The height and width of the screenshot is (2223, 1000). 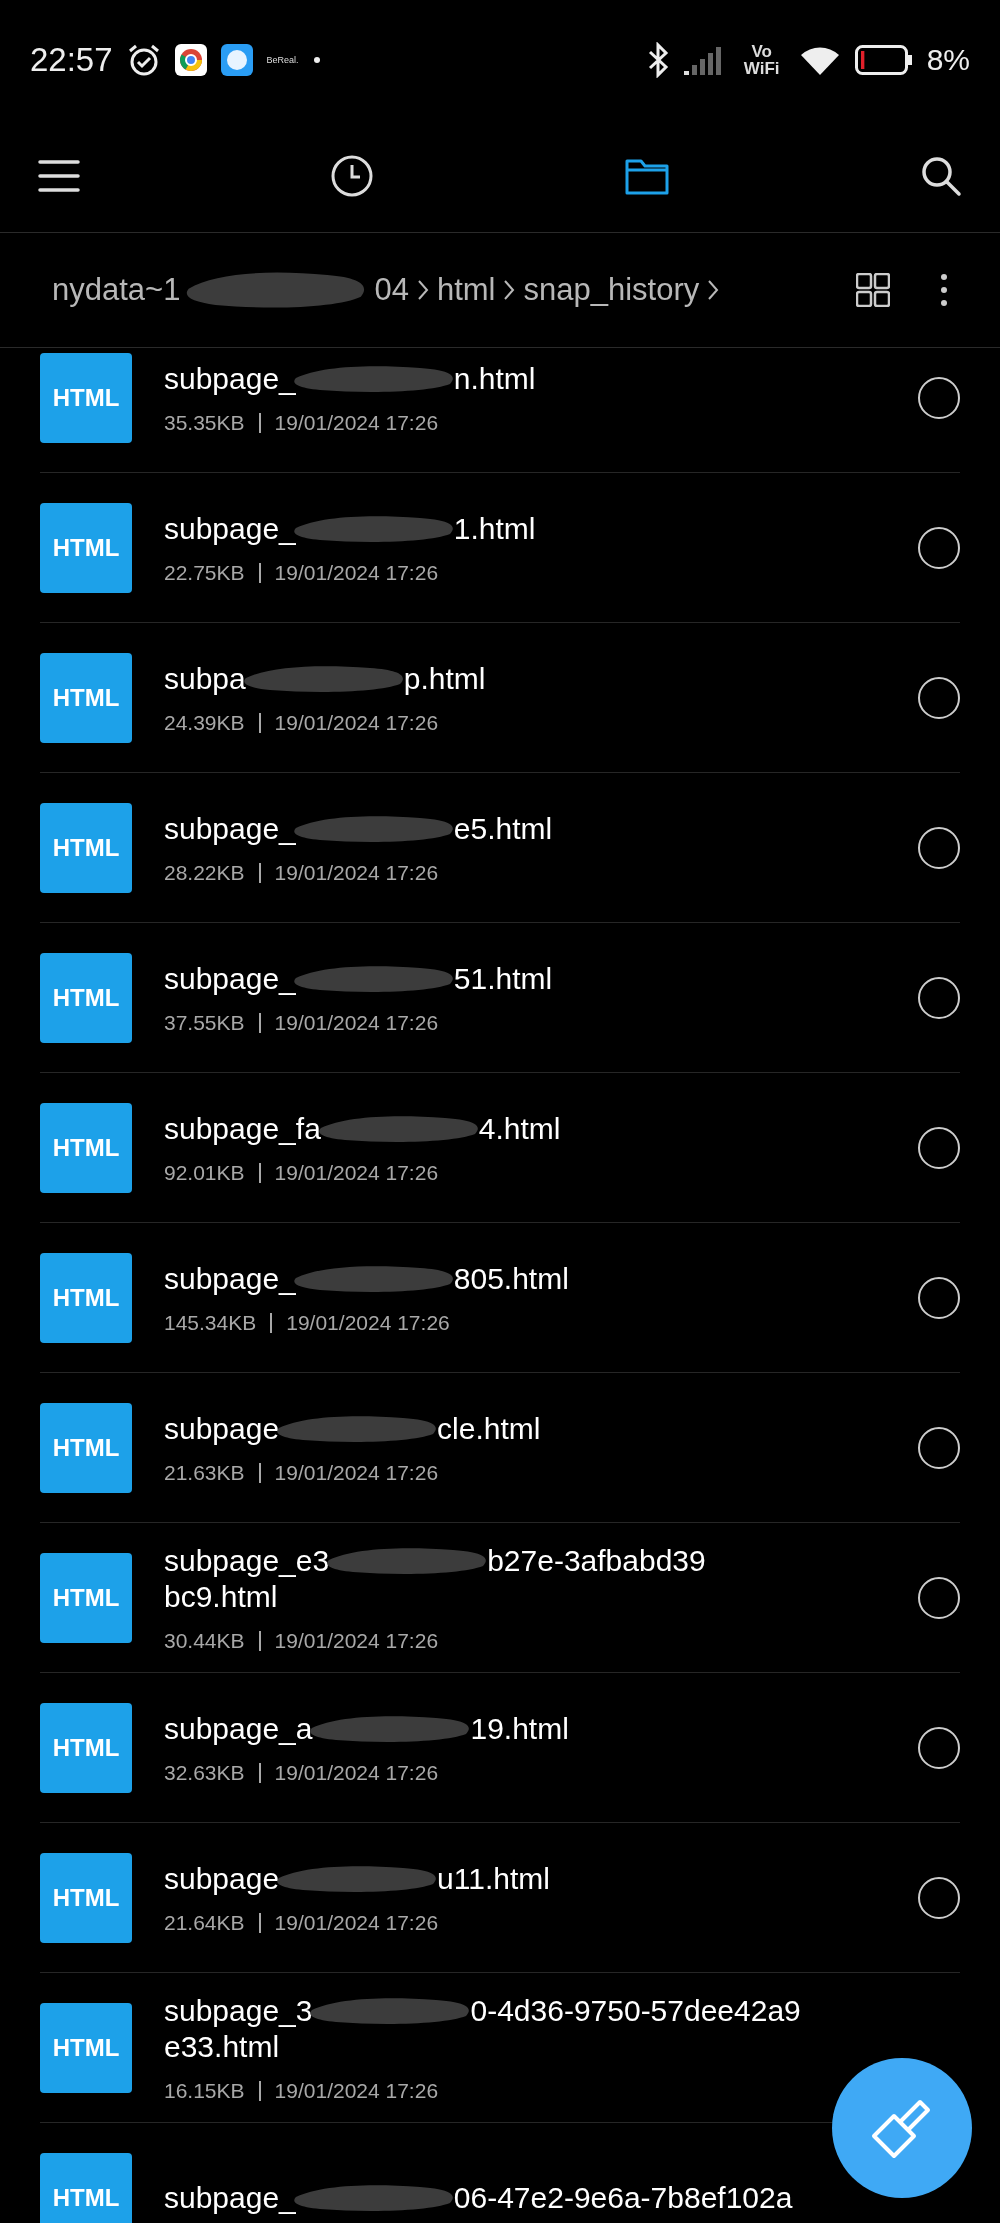 What do you see at coordinates (238, 2010) in the screenshot?
I see `file-name-start: subpage_3` at bounding box center [238, 2010].